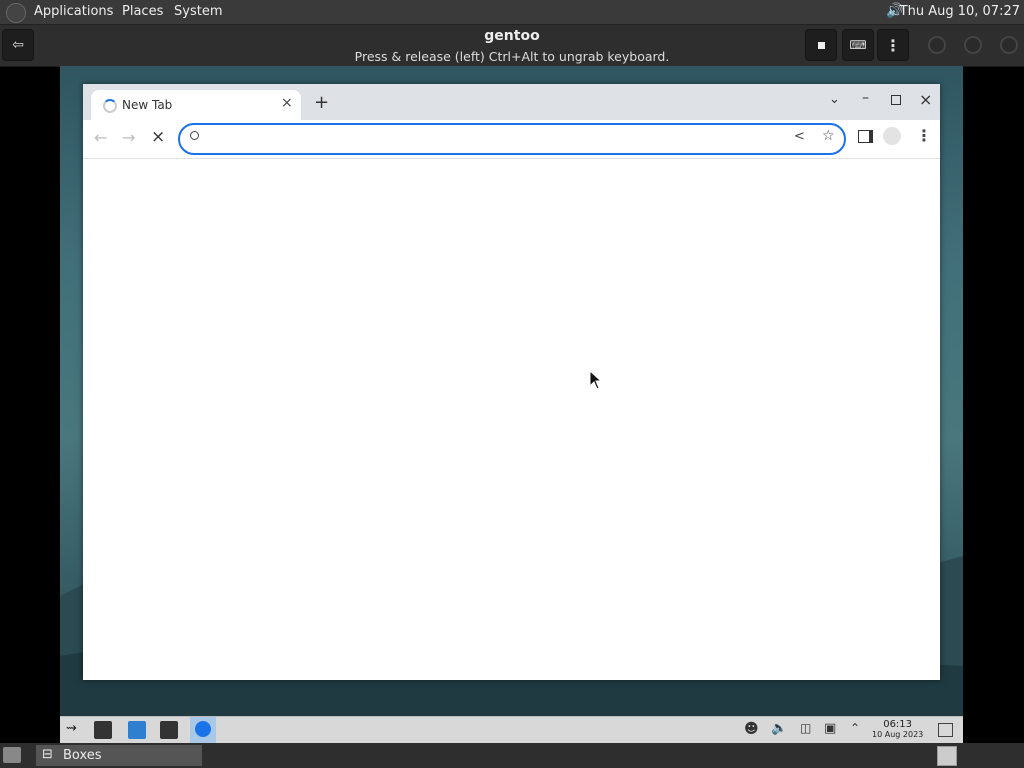 The width and height of the screenshot is (1024, 768). Describe the element at coordinates (512, 755) in the screenshot. I see `host-bottom-bar: ⊟ Boxes` at that location.